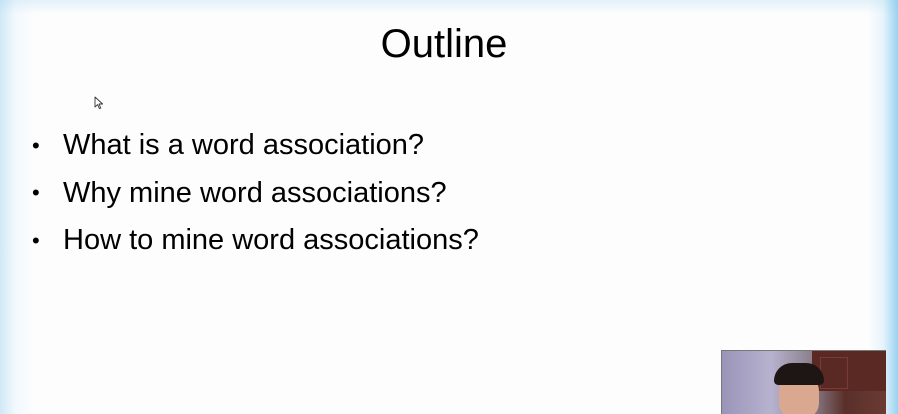 This screenshot has height=414, width=898. I want to click on webcam-overlay, so click(803, 382).